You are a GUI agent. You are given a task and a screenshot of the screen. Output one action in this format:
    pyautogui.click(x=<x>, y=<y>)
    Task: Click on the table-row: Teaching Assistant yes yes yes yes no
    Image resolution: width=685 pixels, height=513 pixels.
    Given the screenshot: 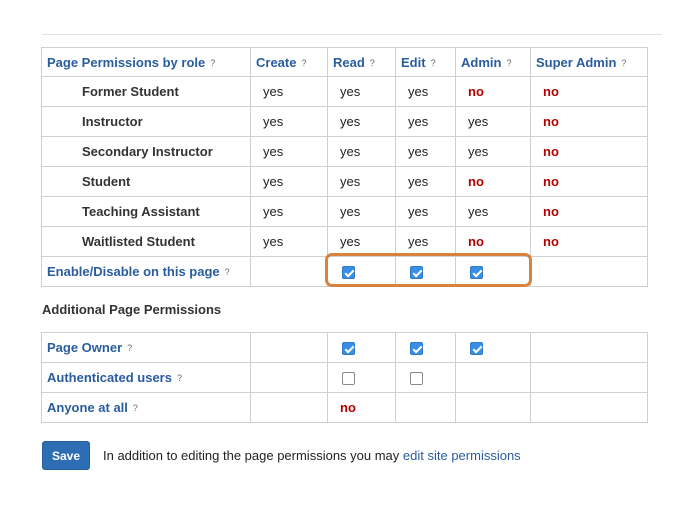 What is the action you would take?
    pyautogui.click(x=344, y=211)
    